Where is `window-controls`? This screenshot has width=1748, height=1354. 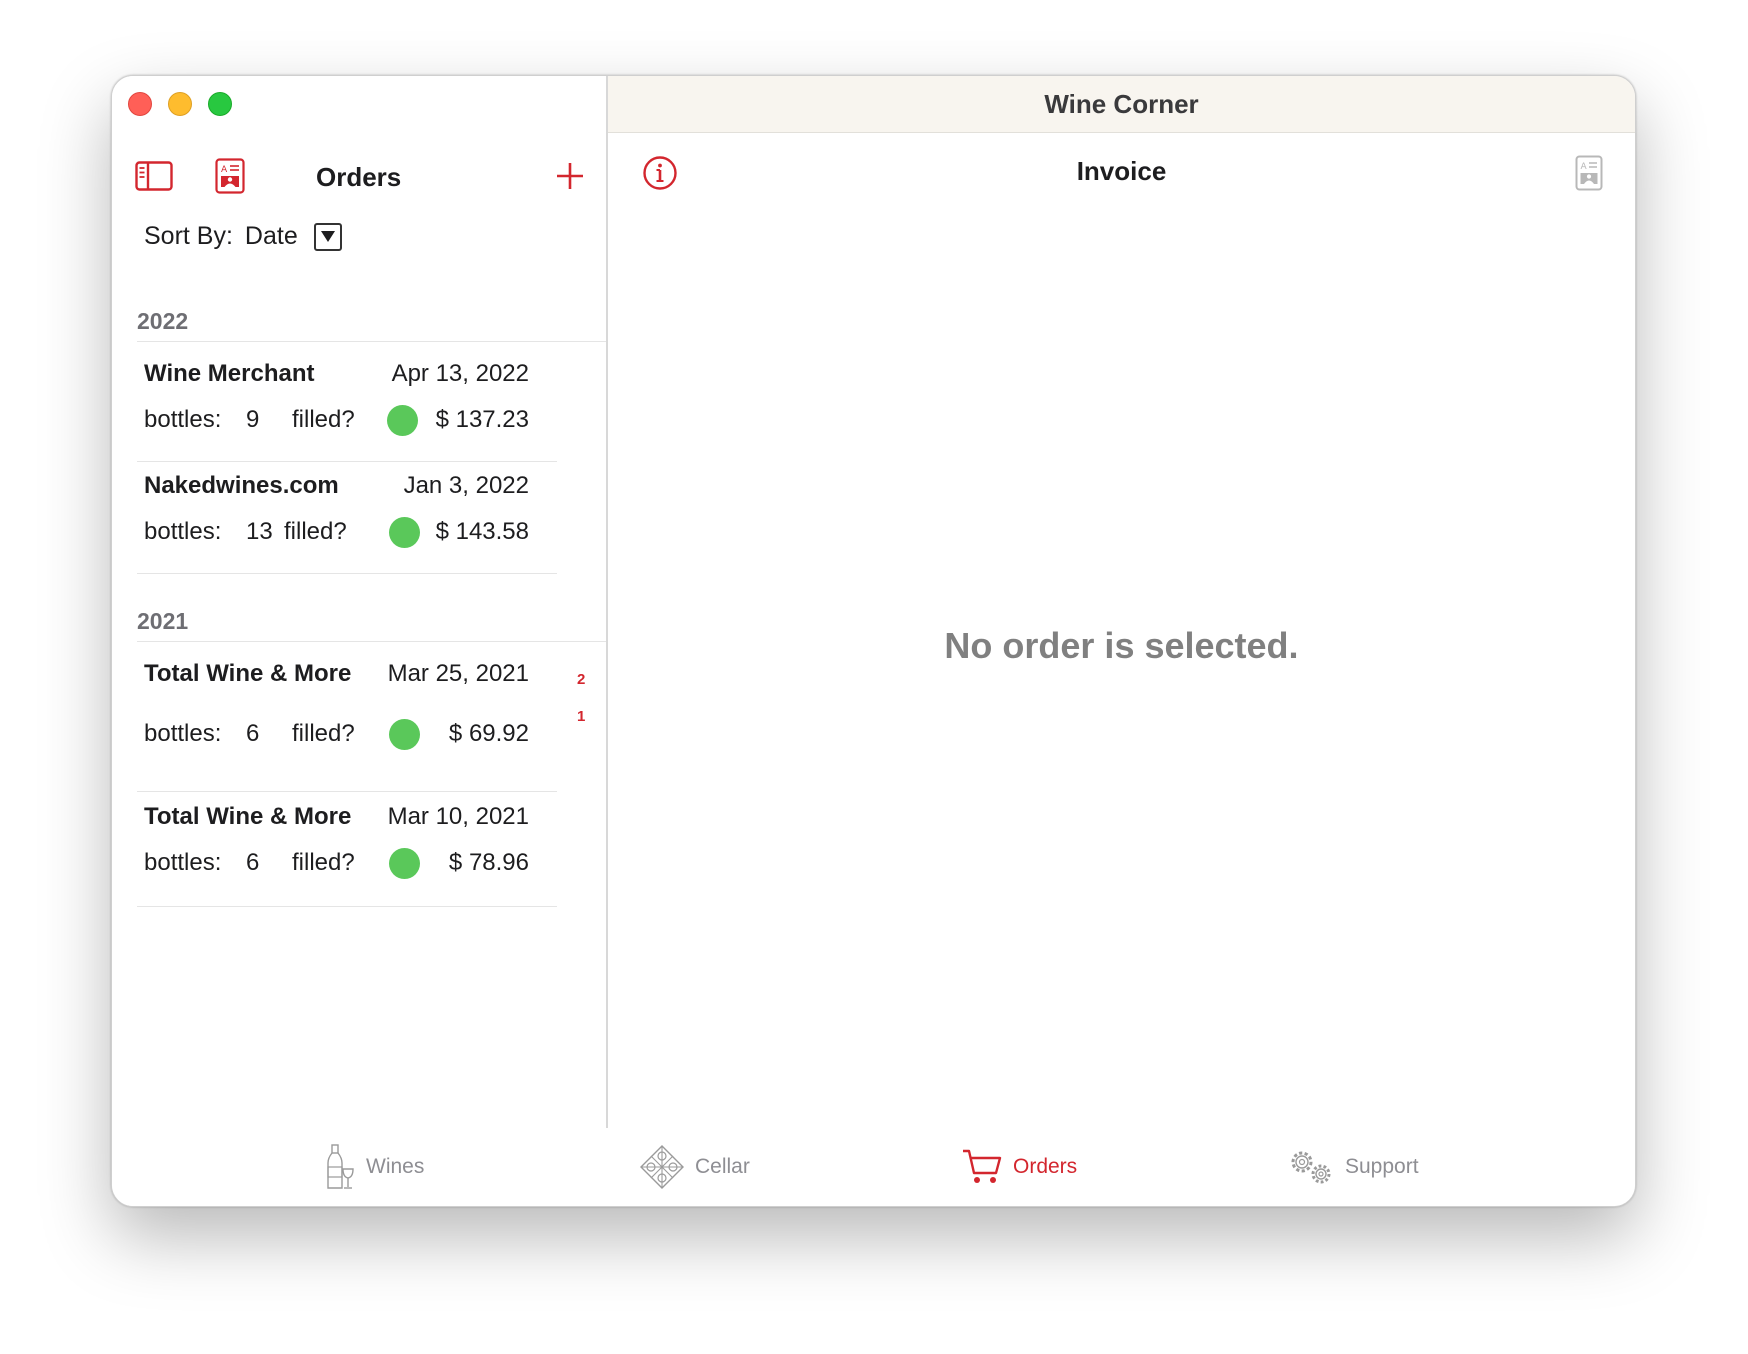
window-controls is located at coordinates (180, 104).